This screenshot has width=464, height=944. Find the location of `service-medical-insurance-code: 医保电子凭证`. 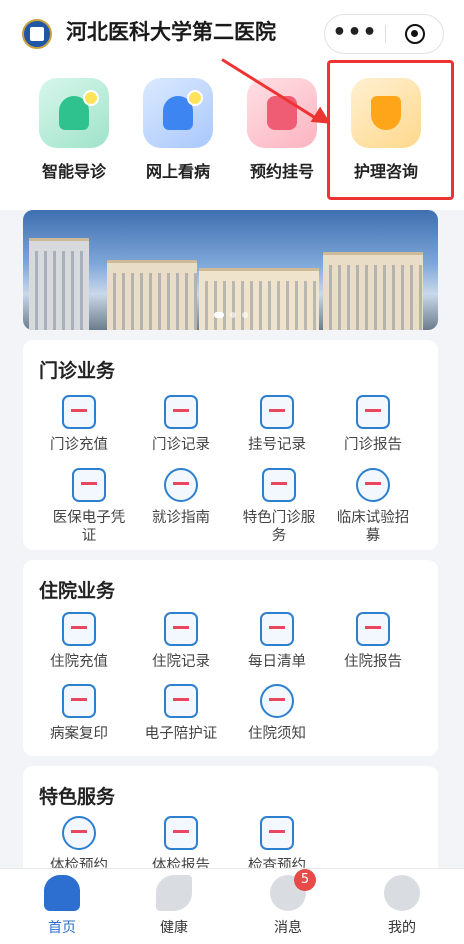

service-medical-insurance-code: 医保电子凭证 is located at coordinates (89, 506).